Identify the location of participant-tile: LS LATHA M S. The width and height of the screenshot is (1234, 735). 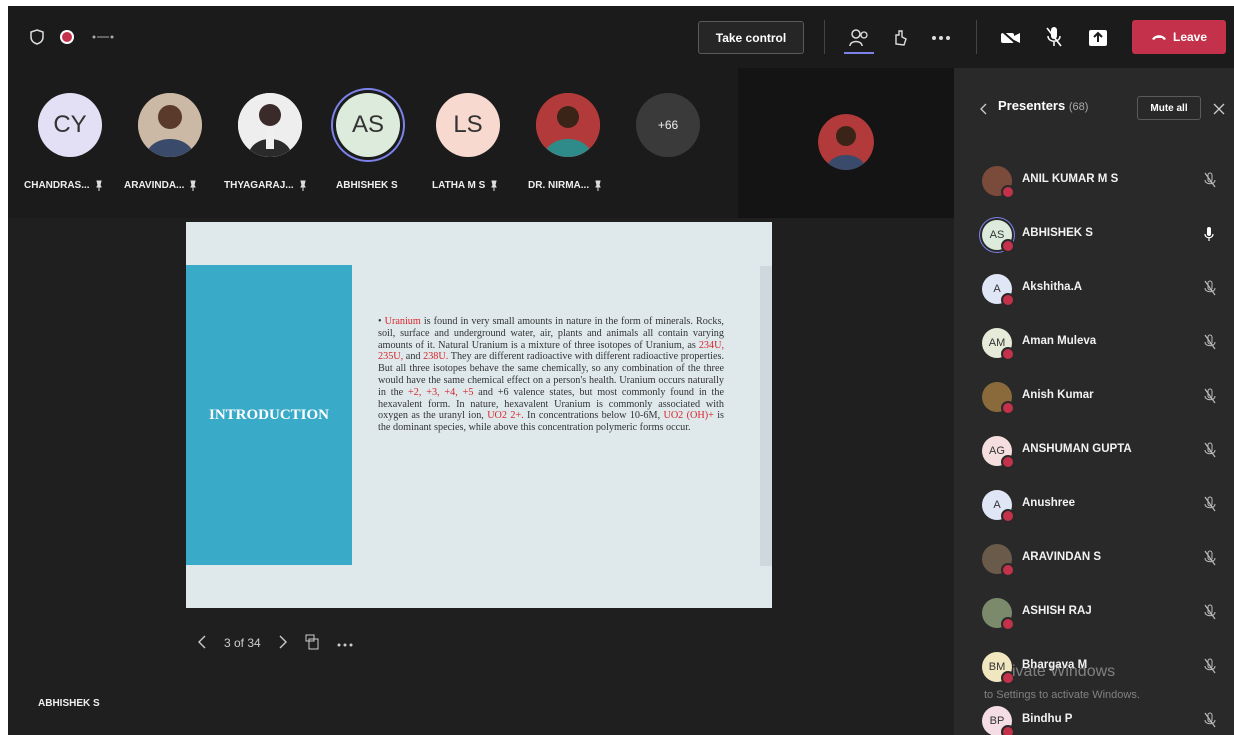
(474, 148).